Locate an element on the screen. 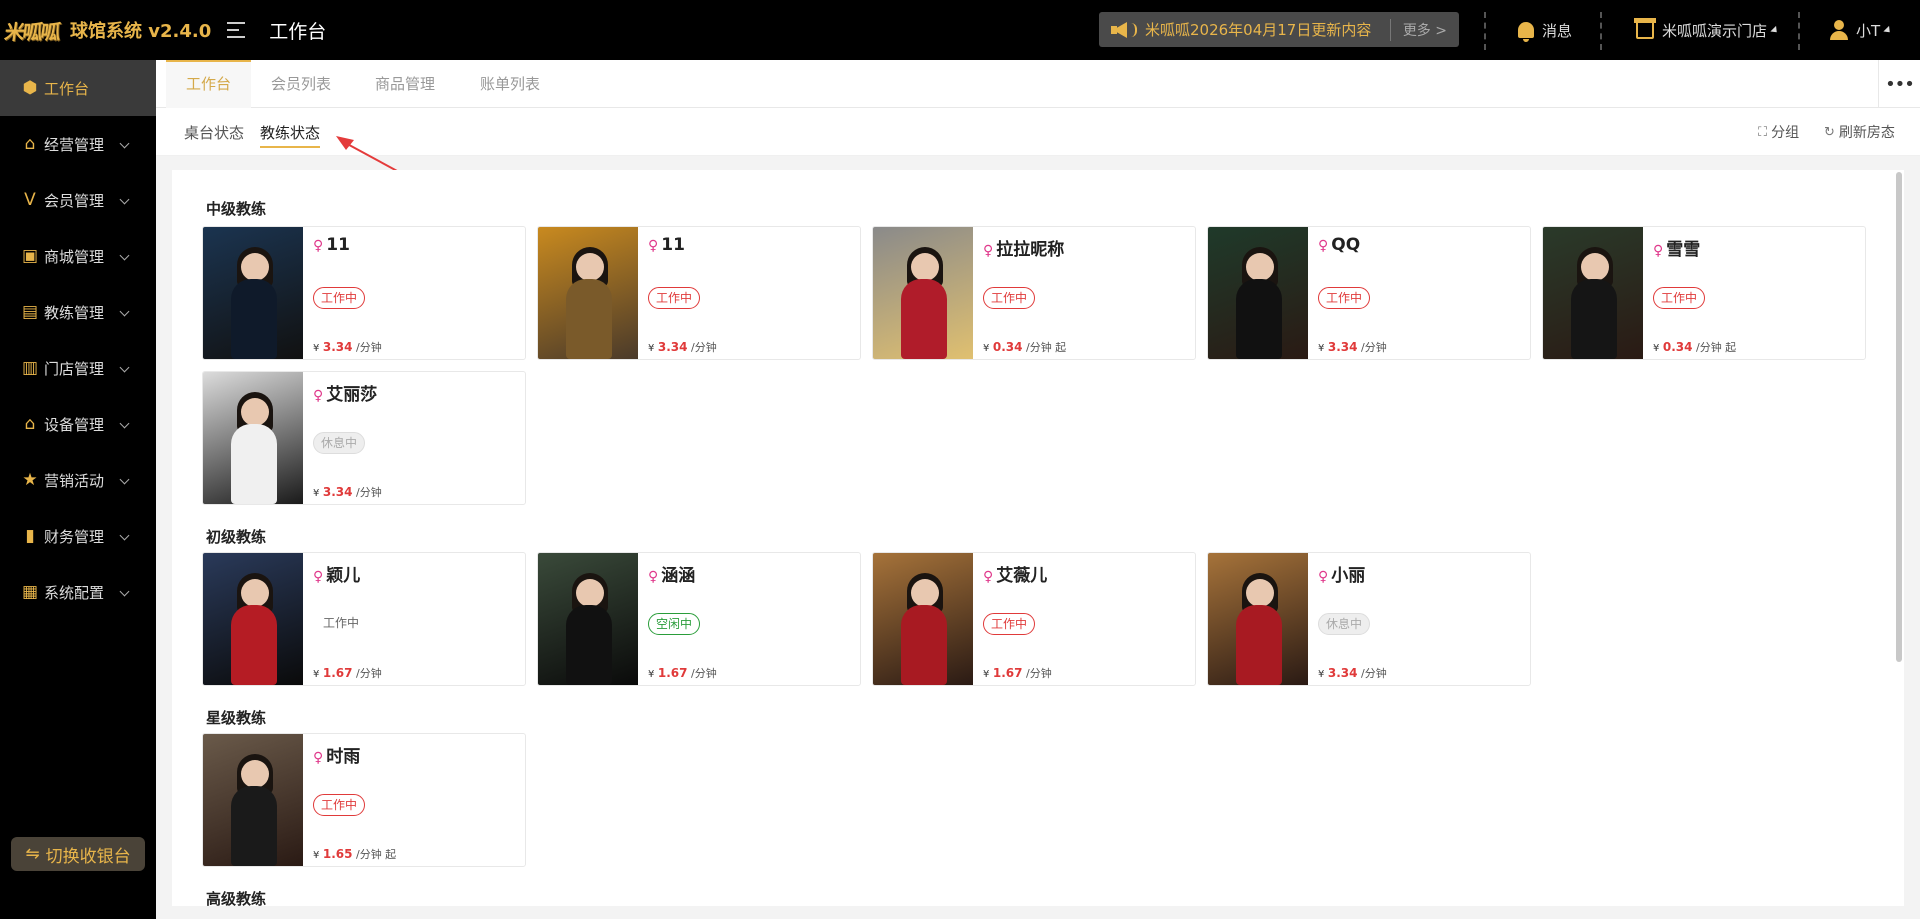 This screenshot has width=1920, height=919. coach-card: ♀ 艾丽莎 休息中 ¥ 3.34 /分钟 is located at coordinates (364, 438).